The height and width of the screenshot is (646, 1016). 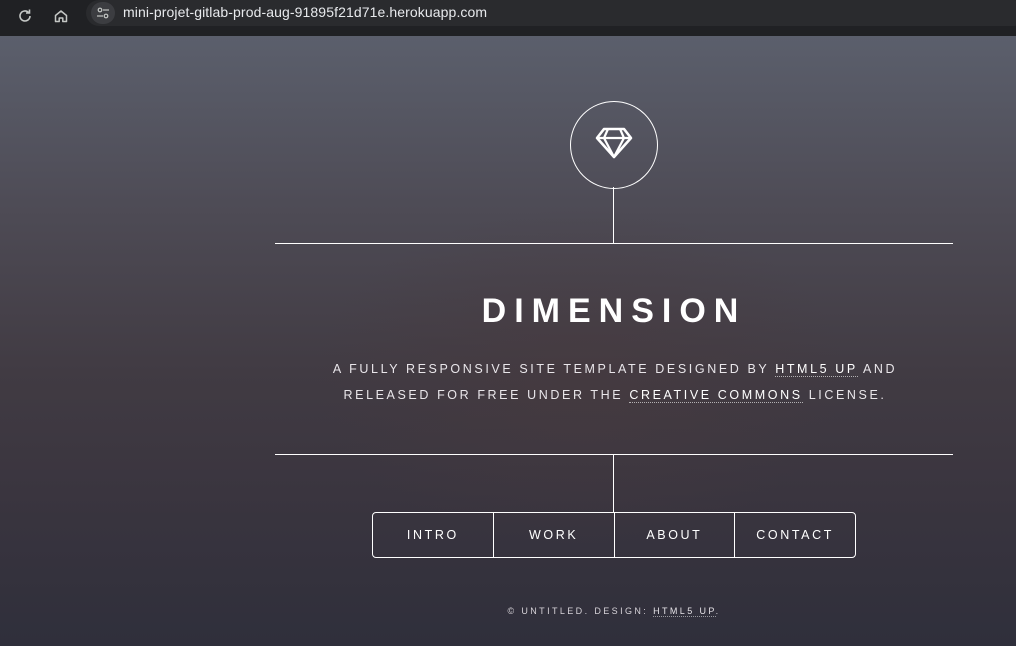 I want to click on html5up-link: HTML5 UP, so click(x=816, y=369).